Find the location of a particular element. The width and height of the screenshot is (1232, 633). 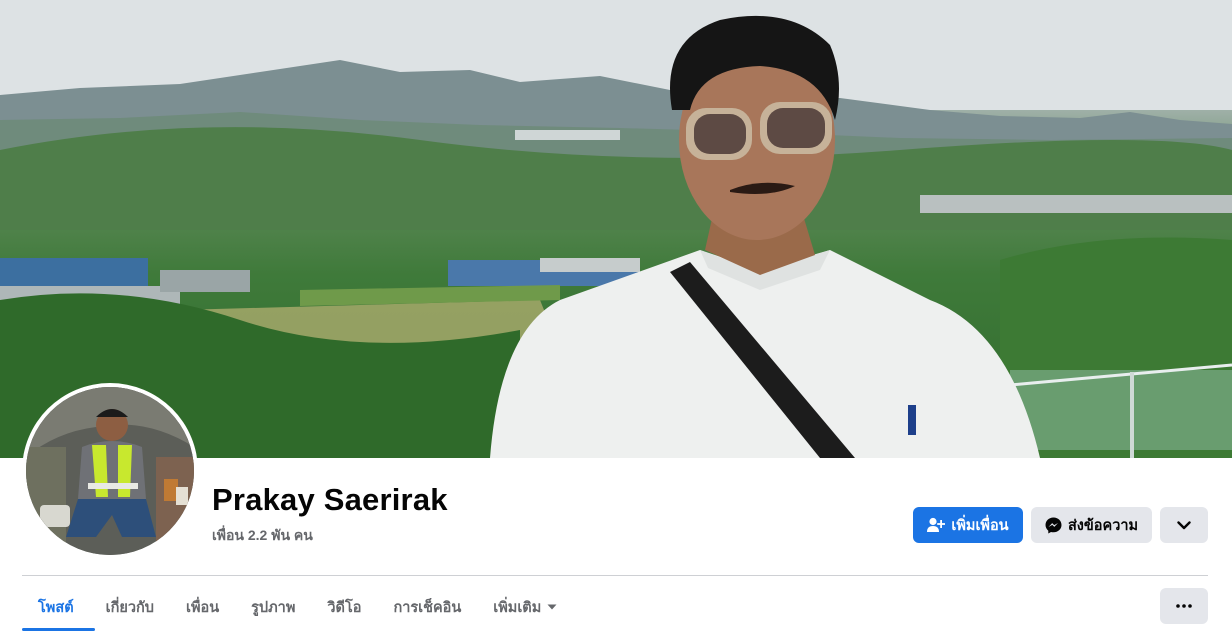

profile-name: Prakay Saerirak is located at coordinates (330, 499).